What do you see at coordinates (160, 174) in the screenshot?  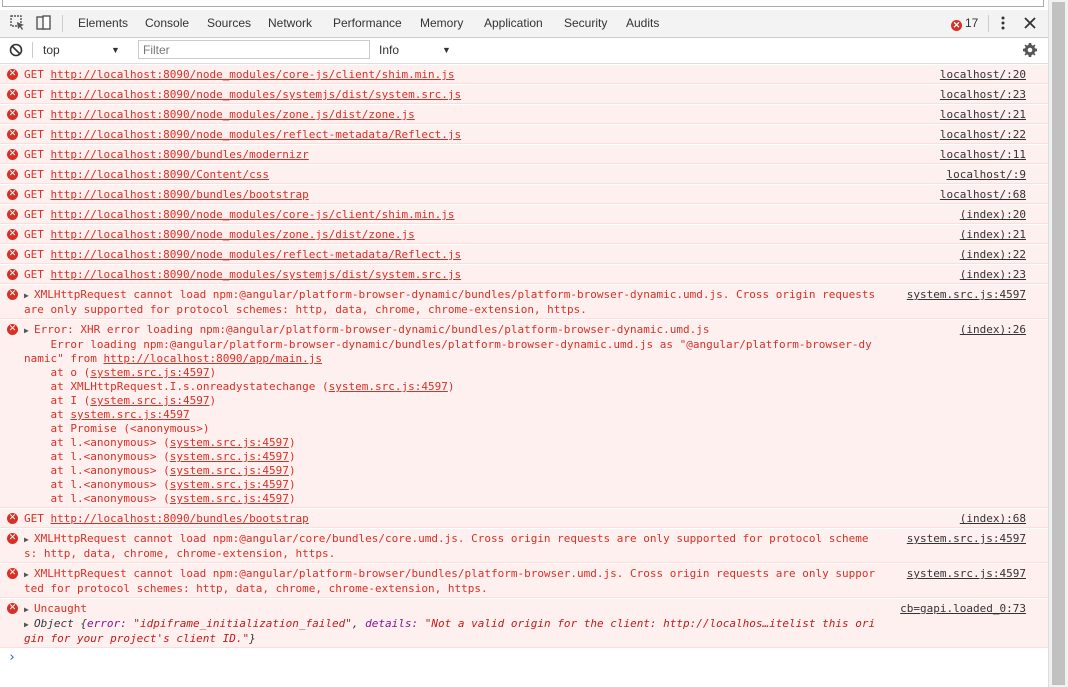 I see `request-url-link: http://localhost:8090/Content/css` at bounding box center [160, 174].